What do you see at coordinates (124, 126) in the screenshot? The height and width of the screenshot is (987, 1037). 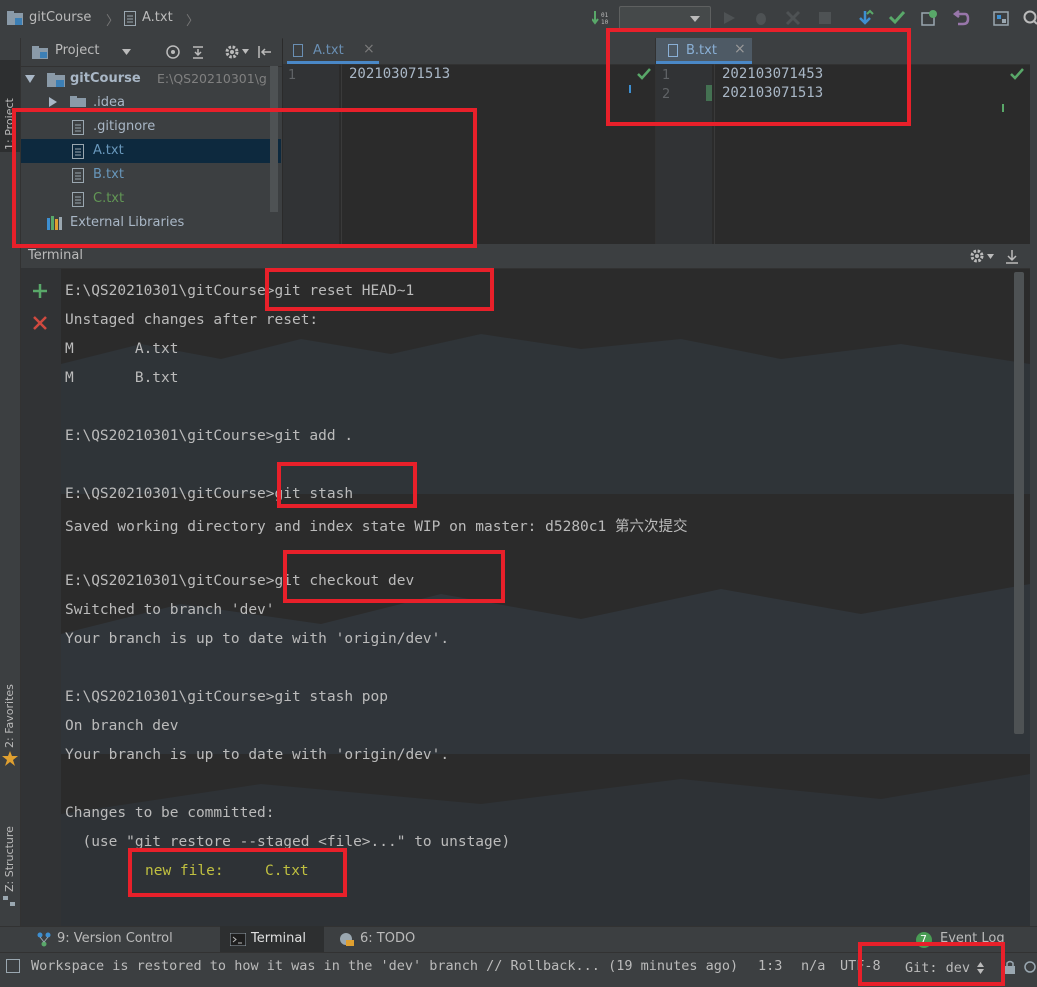 I see `tree-item-label: .gitignore` at bounding box center [124, 126].